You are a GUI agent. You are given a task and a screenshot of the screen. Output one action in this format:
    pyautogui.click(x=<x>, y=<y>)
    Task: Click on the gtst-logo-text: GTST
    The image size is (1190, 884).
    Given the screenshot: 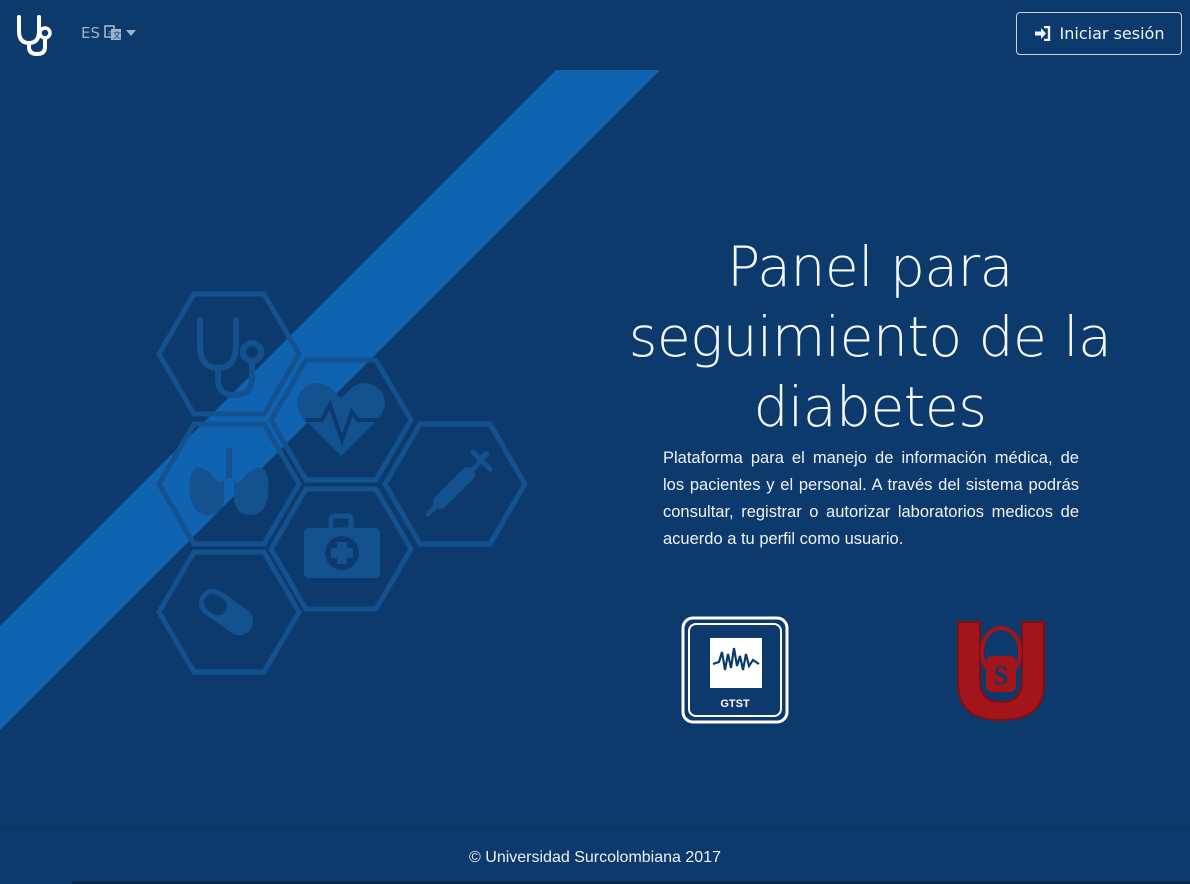 What is the action you would take?
    pyautogui.click(x=735, y=704)
    